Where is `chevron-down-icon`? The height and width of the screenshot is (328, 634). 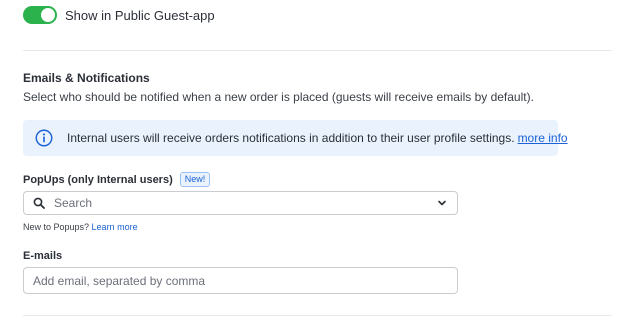
chevron-down-icon is located at coordinates (442, 203).